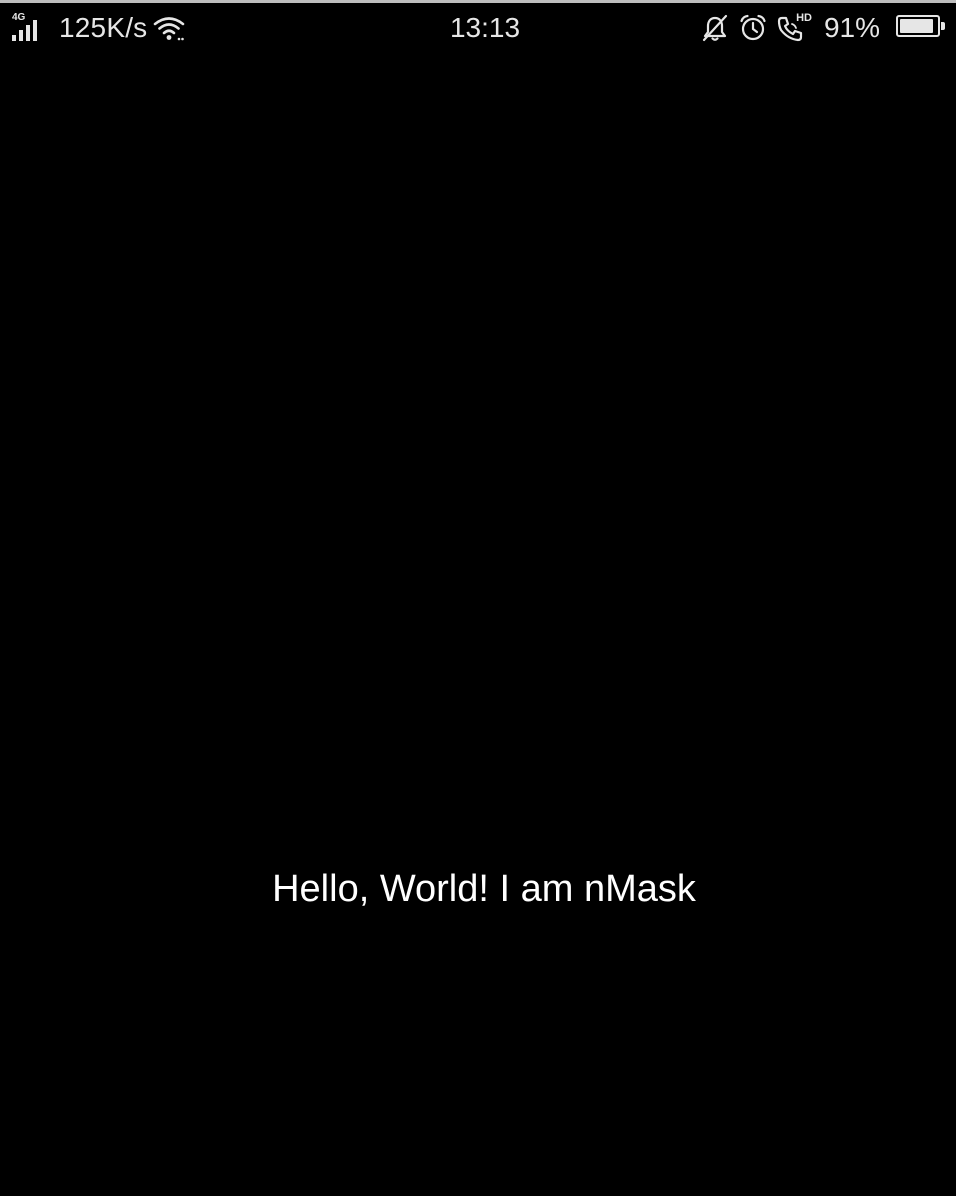 This screenshot has height=1196, width=956. I want to click on battery-fill, so click(916, 26).